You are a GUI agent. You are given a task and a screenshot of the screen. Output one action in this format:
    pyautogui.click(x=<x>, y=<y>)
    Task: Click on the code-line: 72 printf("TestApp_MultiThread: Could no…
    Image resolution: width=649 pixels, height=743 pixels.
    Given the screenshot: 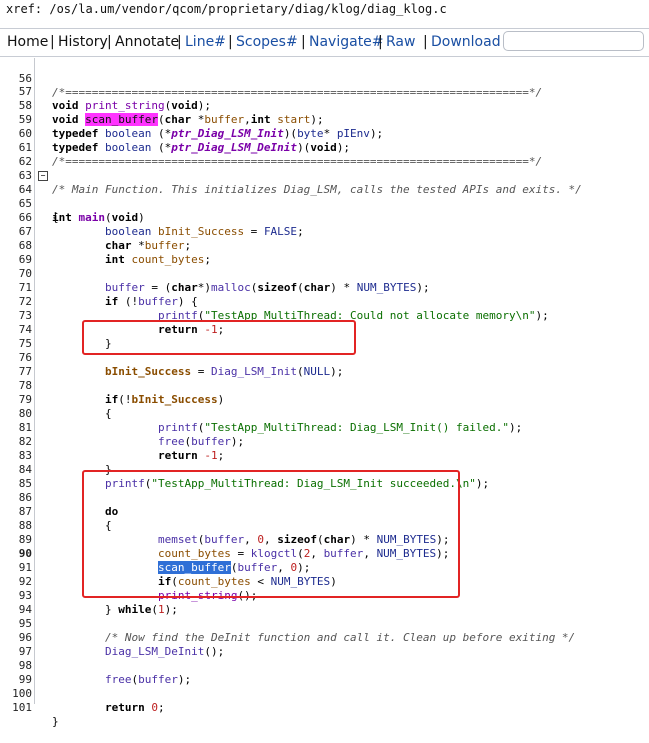 What is the action you would take?
    pyautogui.click(x=324, y=301)
    